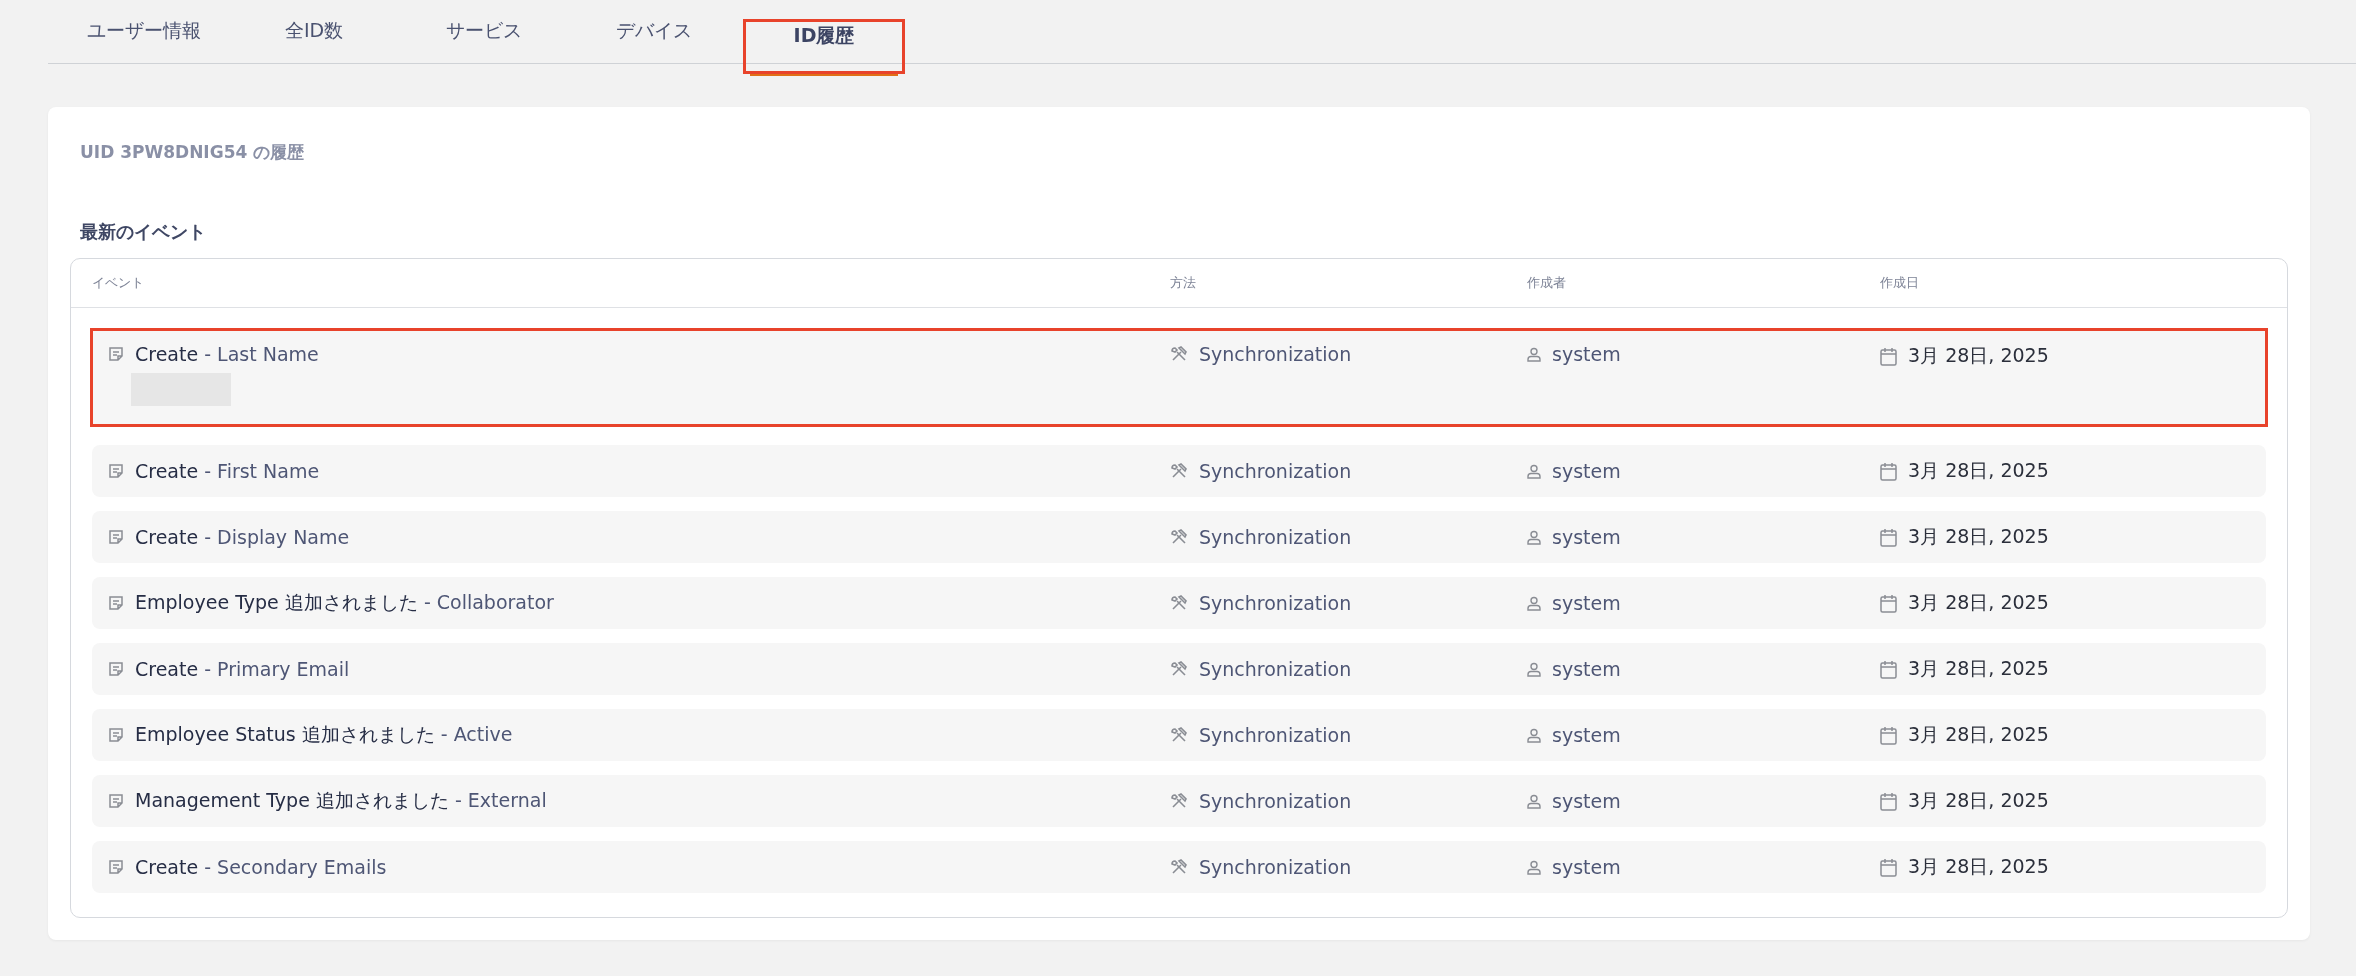 The image size is (2356, 976). I want to click on tab: ID履歴, so click(824, 46).